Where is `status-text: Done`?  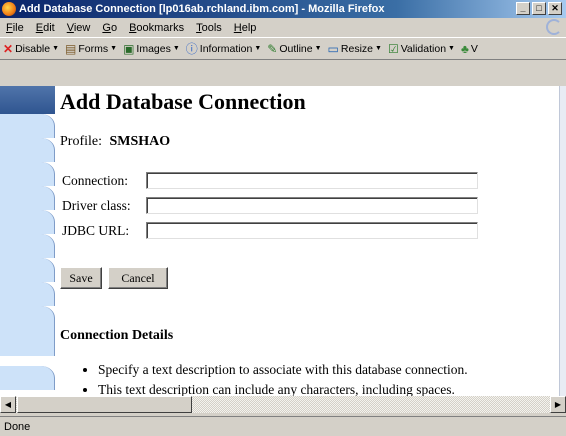 status-text: Done is located at coordinates (17, 426).